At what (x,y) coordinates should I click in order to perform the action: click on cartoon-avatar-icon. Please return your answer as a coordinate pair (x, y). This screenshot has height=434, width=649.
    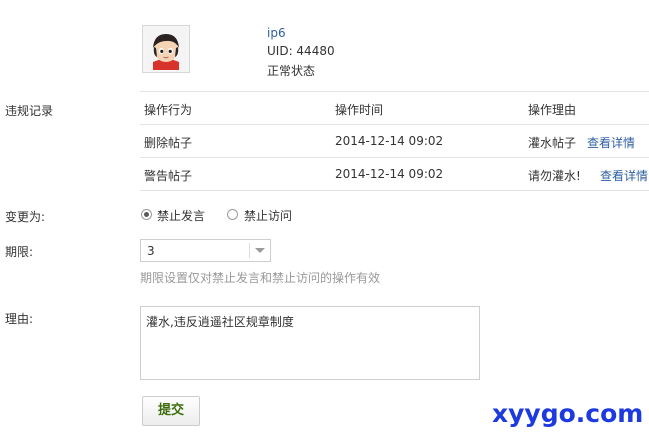
    Looking at the image, I should click on (166, 49).